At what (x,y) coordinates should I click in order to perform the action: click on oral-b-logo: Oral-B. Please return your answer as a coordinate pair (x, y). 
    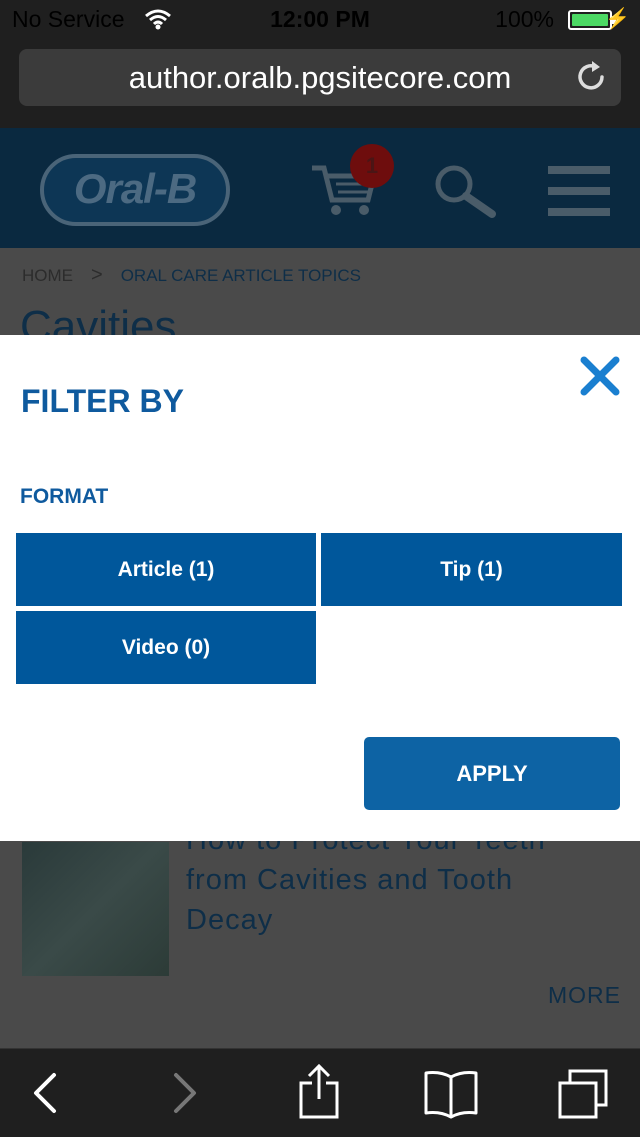
    Looking at the image, I should click on (135, 190).